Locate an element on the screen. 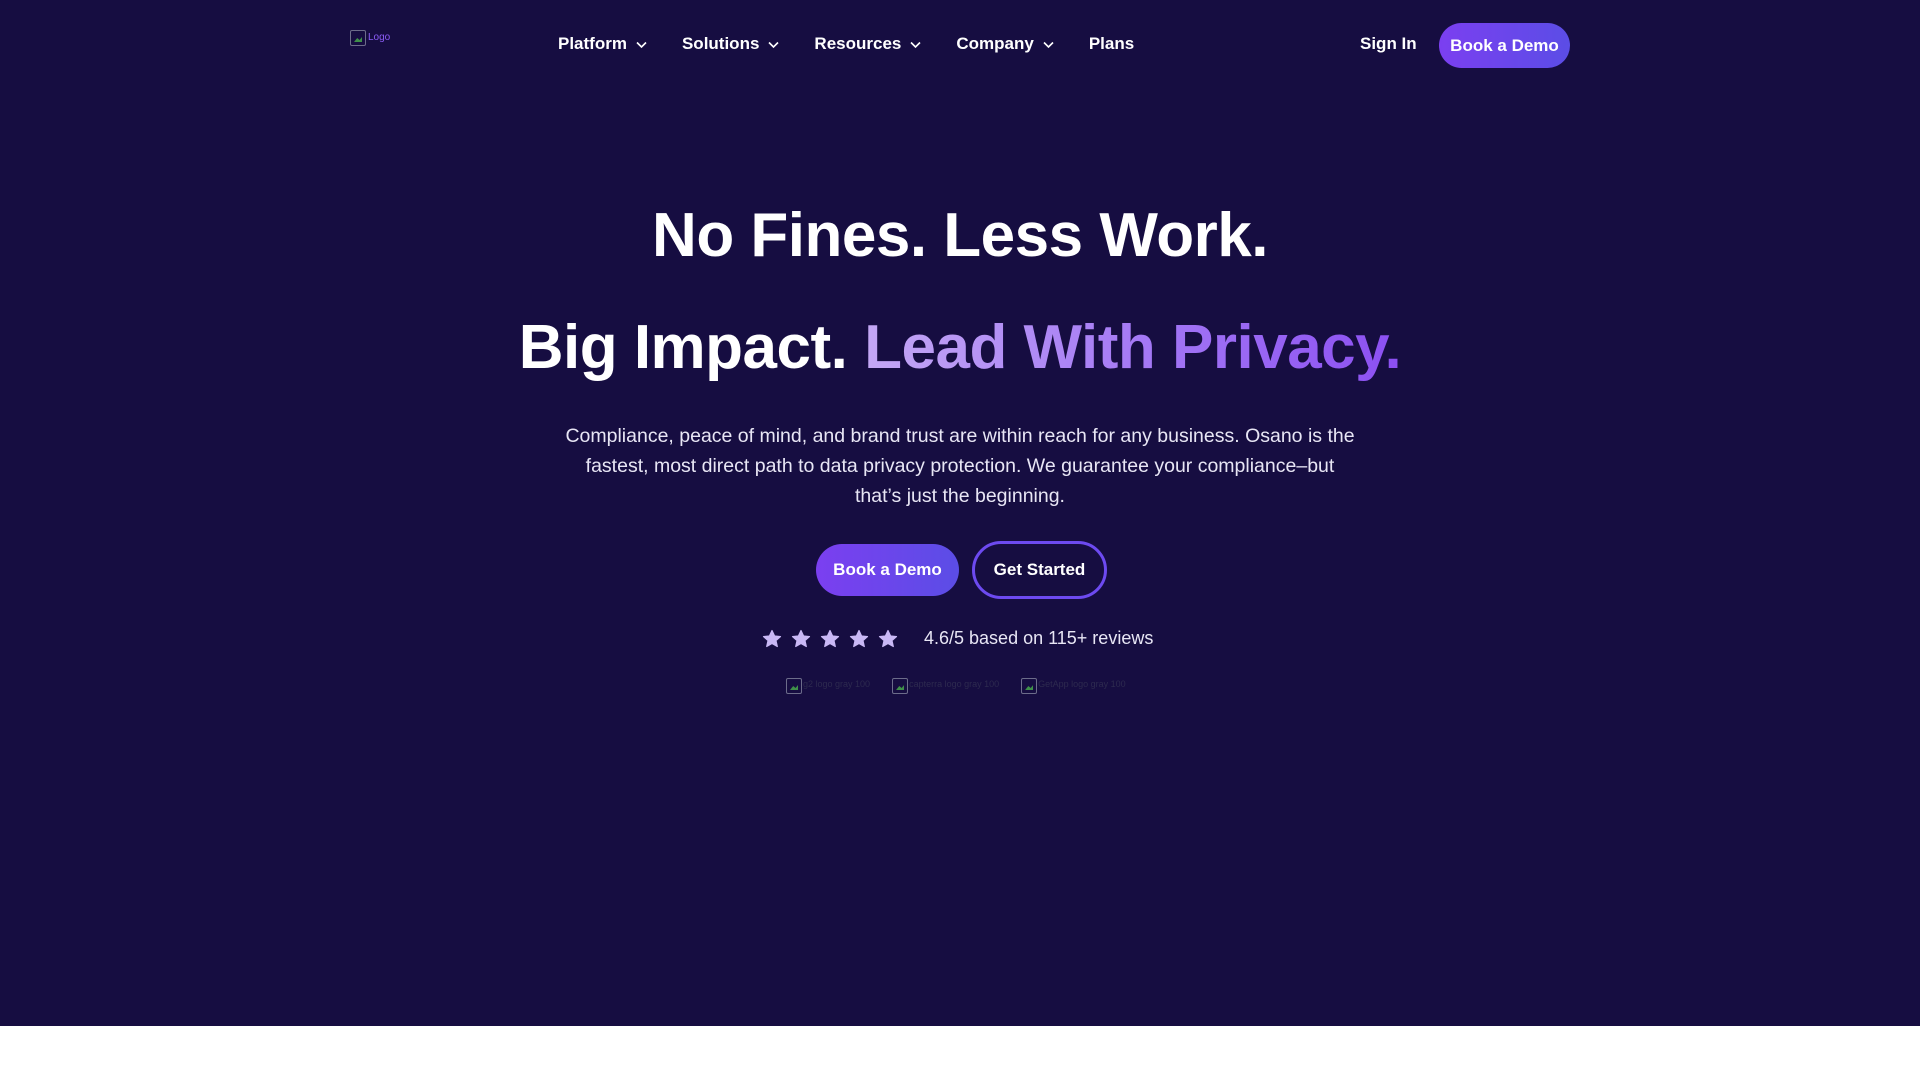 The height and width of the screenshot is (1080, 1920). logo-alt-text: GetApp logo gray 100 is located at coordinates (1082, 684).